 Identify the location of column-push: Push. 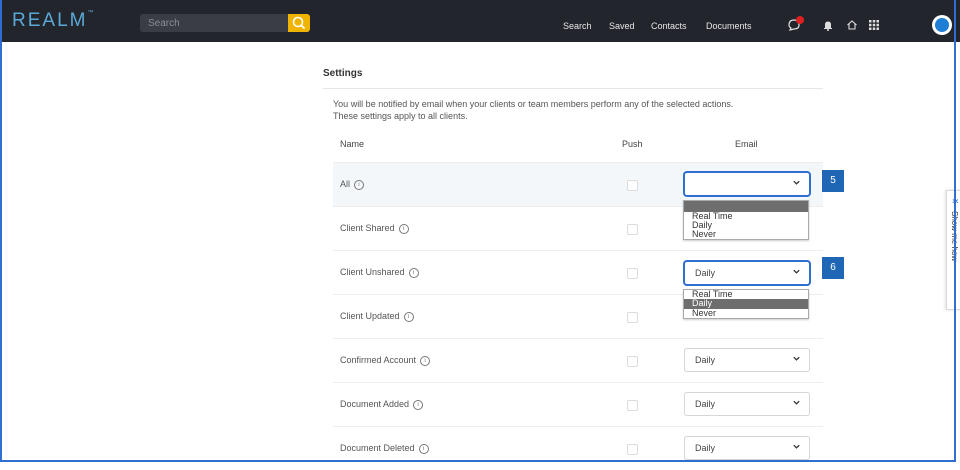
(632, 144).